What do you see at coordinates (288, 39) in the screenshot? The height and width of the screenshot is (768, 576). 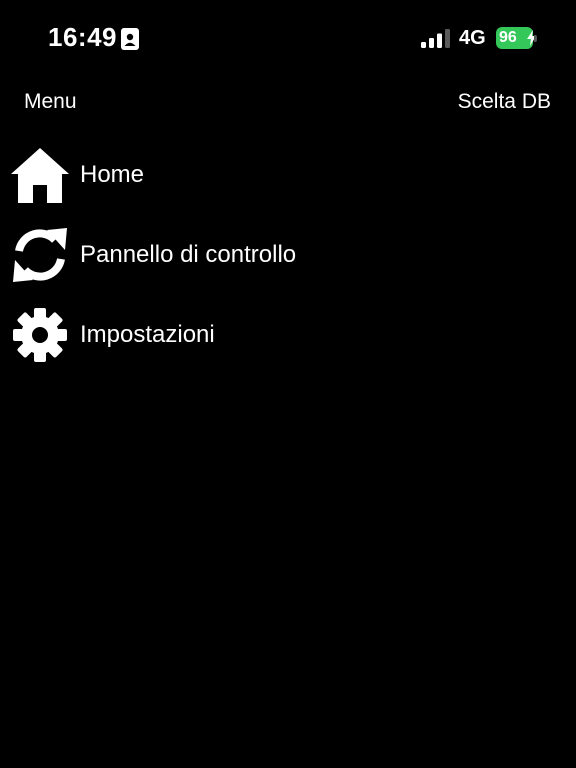 I see `status-bar: 16:49 4G 96` at bounding box center [288, 39].